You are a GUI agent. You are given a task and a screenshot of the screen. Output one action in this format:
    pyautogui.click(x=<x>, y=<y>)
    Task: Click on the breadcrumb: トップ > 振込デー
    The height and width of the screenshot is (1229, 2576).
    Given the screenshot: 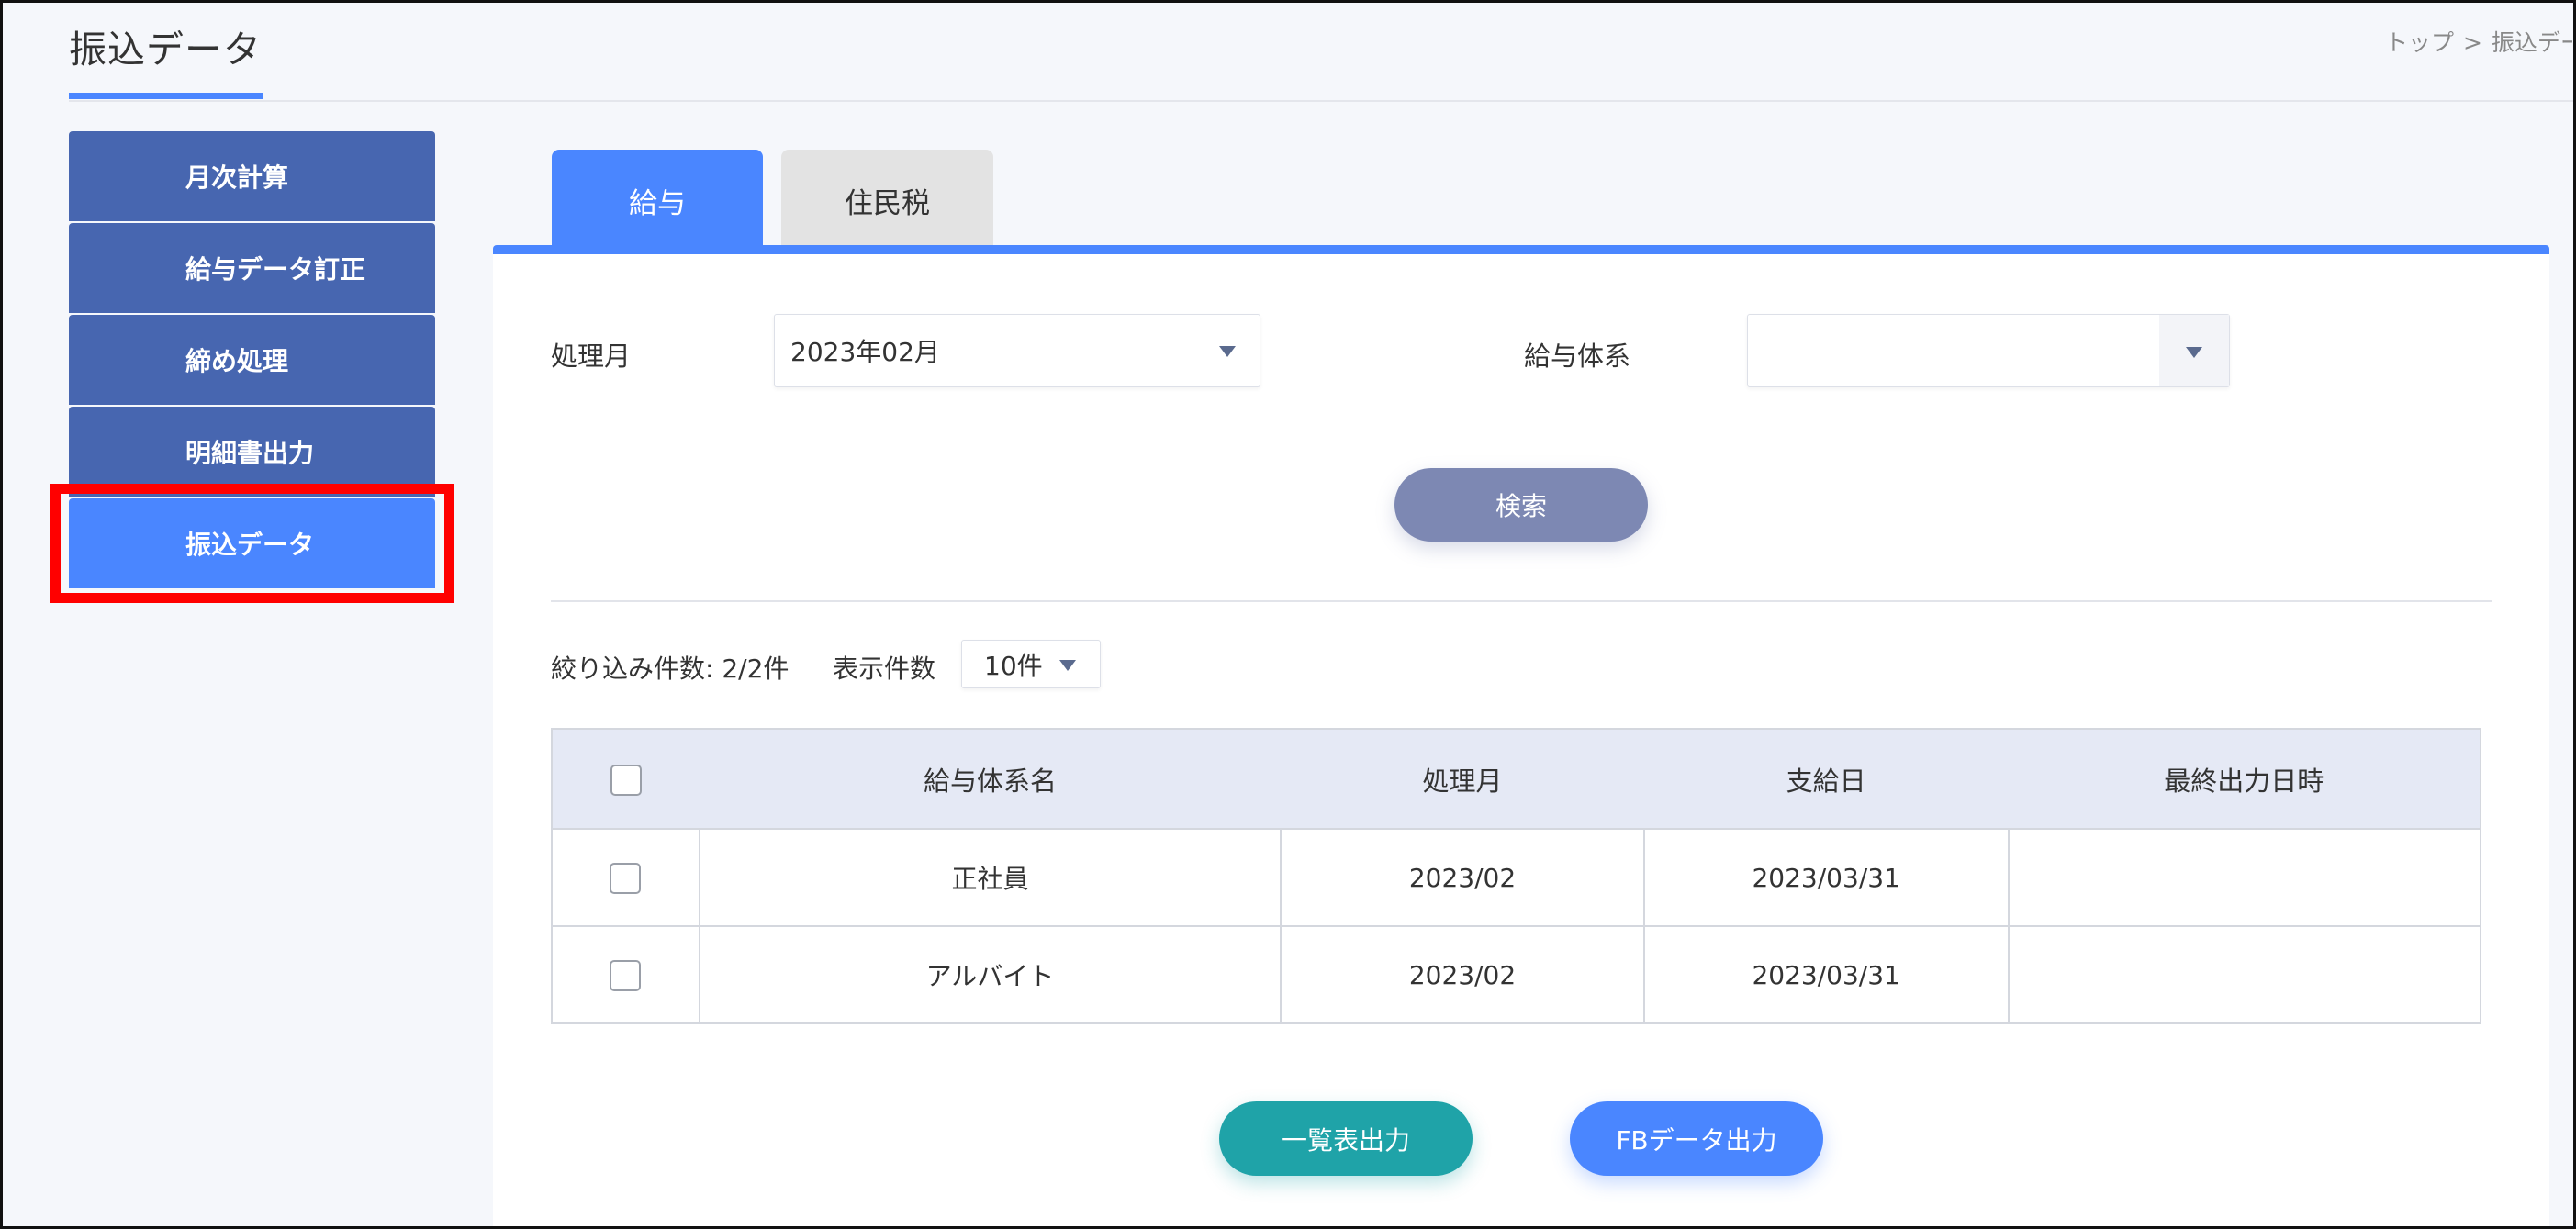 What is the action you would take?
    pyautogui.click(x=2478, y=41)
    